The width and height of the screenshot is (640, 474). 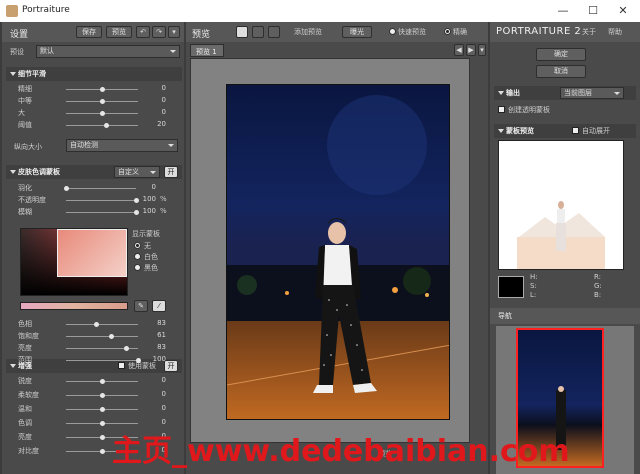 What do you see at coordinates (89, 32) in the screenshot?
I see `save-button: 保存` at bounding box center [89, 32].